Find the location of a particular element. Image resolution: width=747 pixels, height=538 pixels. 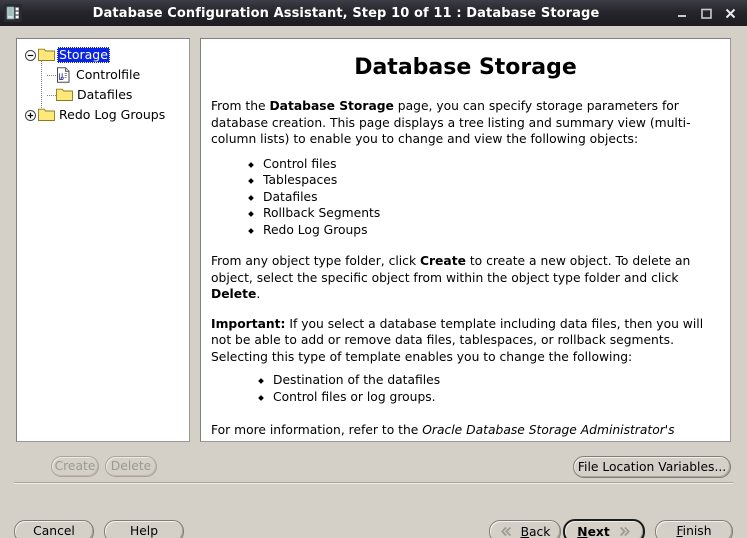

back-mnemonic: B is located at coordinates (524, 531).